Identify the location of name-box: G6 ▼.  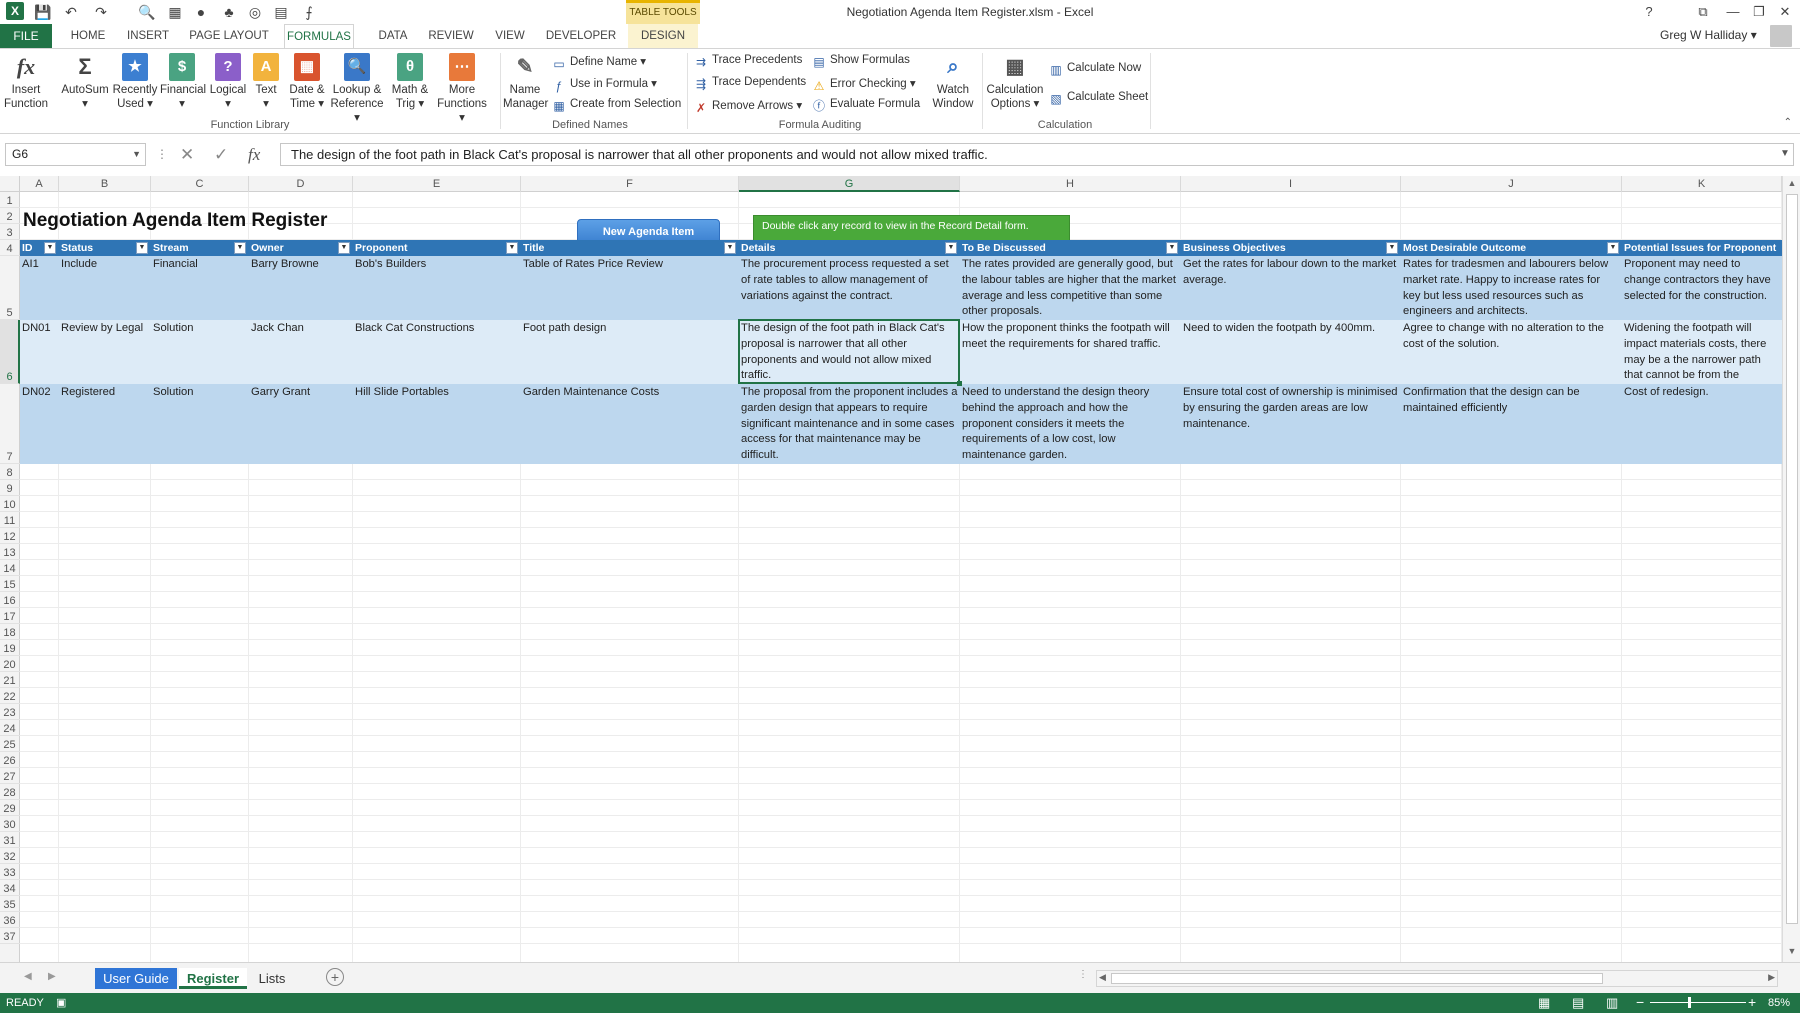
(75, 154).